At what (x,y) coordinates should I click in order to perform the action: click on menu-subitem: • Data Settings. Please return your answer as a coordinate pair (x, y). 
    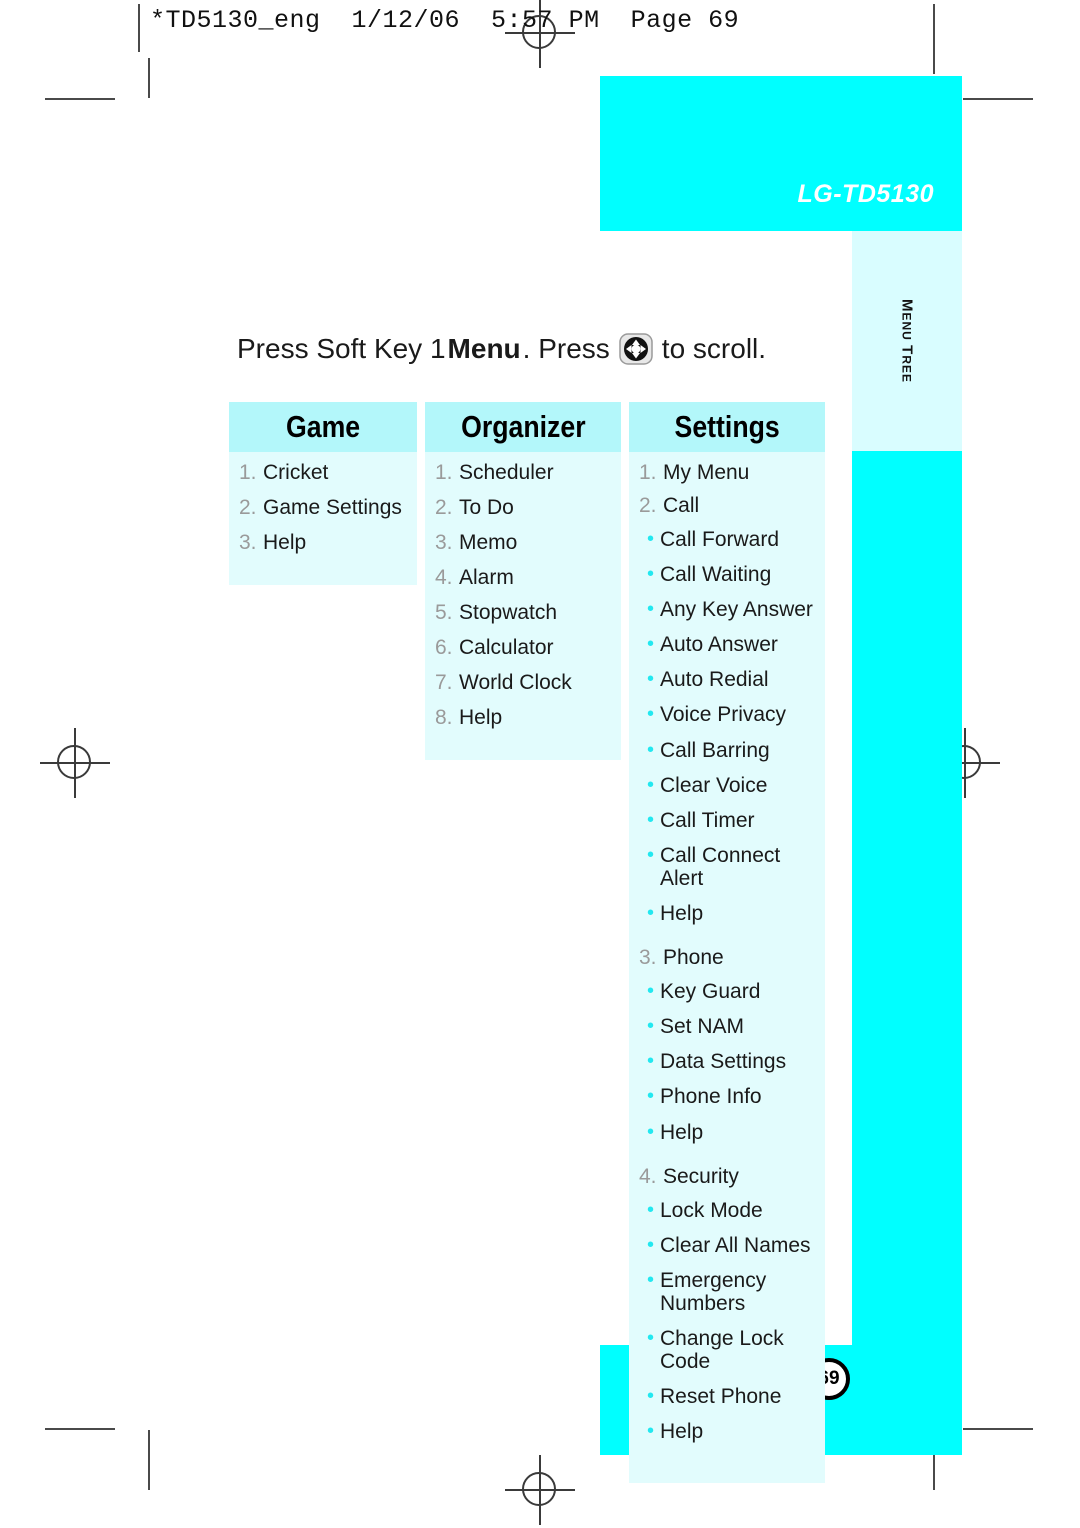
    Looking at the image, I should click on (727, 1061).